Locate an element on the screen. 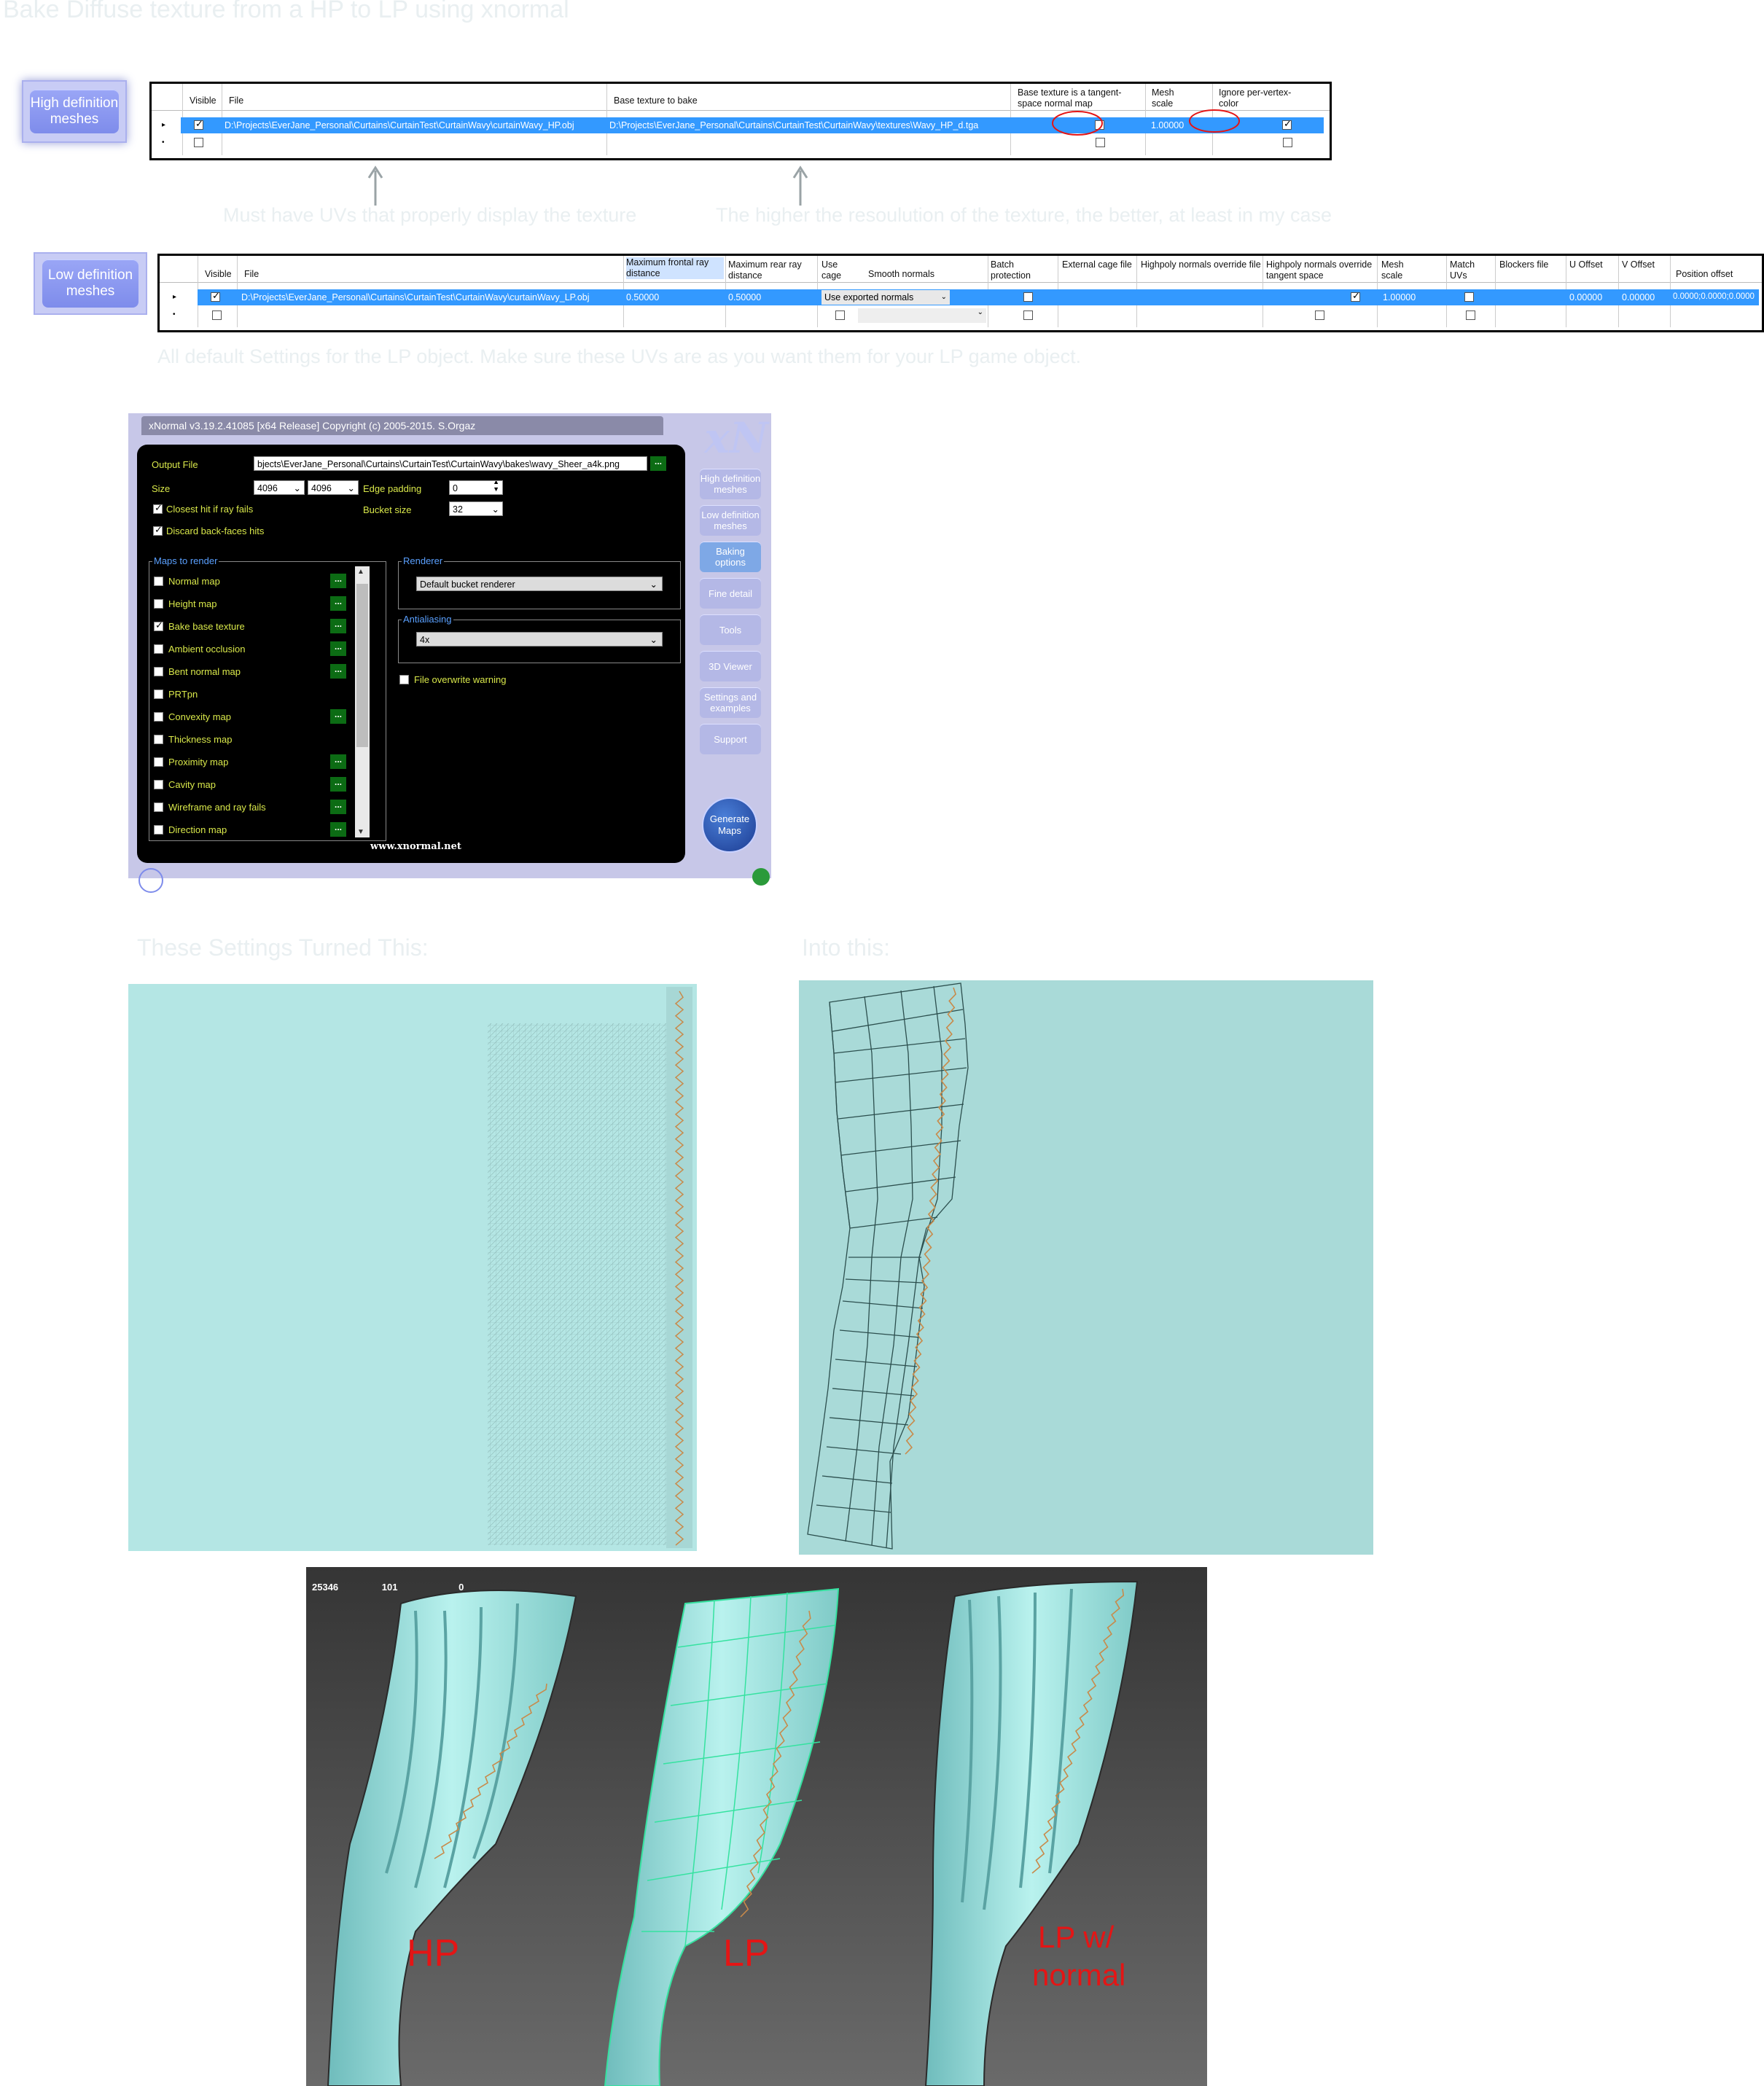  lp-mesh-scale-cell: 1.00000 is located at coordinates (1399, 297).